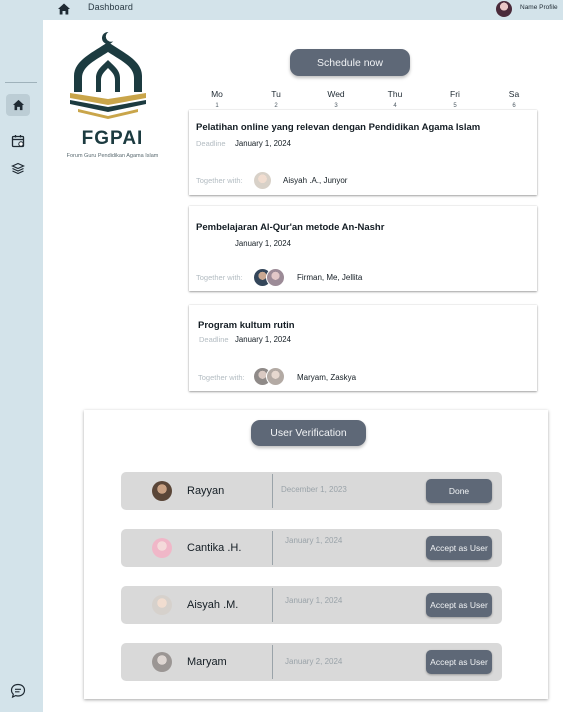 The width and height of the screenshot is (563, 712). Describe the element at coordinates (108, 75) in the screenshot. I see `mosque-book-logo-icon` at that location.